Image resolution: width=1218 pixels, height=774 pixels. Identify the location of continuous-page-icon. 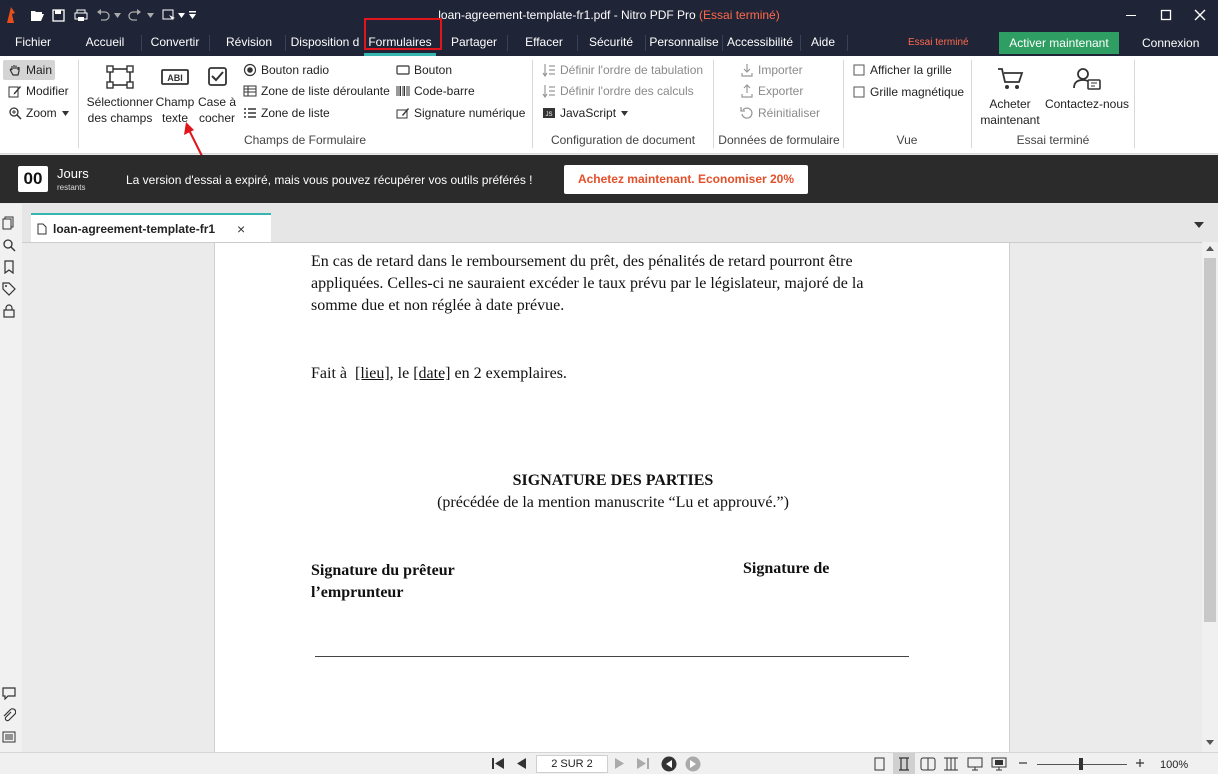
(904, 764).